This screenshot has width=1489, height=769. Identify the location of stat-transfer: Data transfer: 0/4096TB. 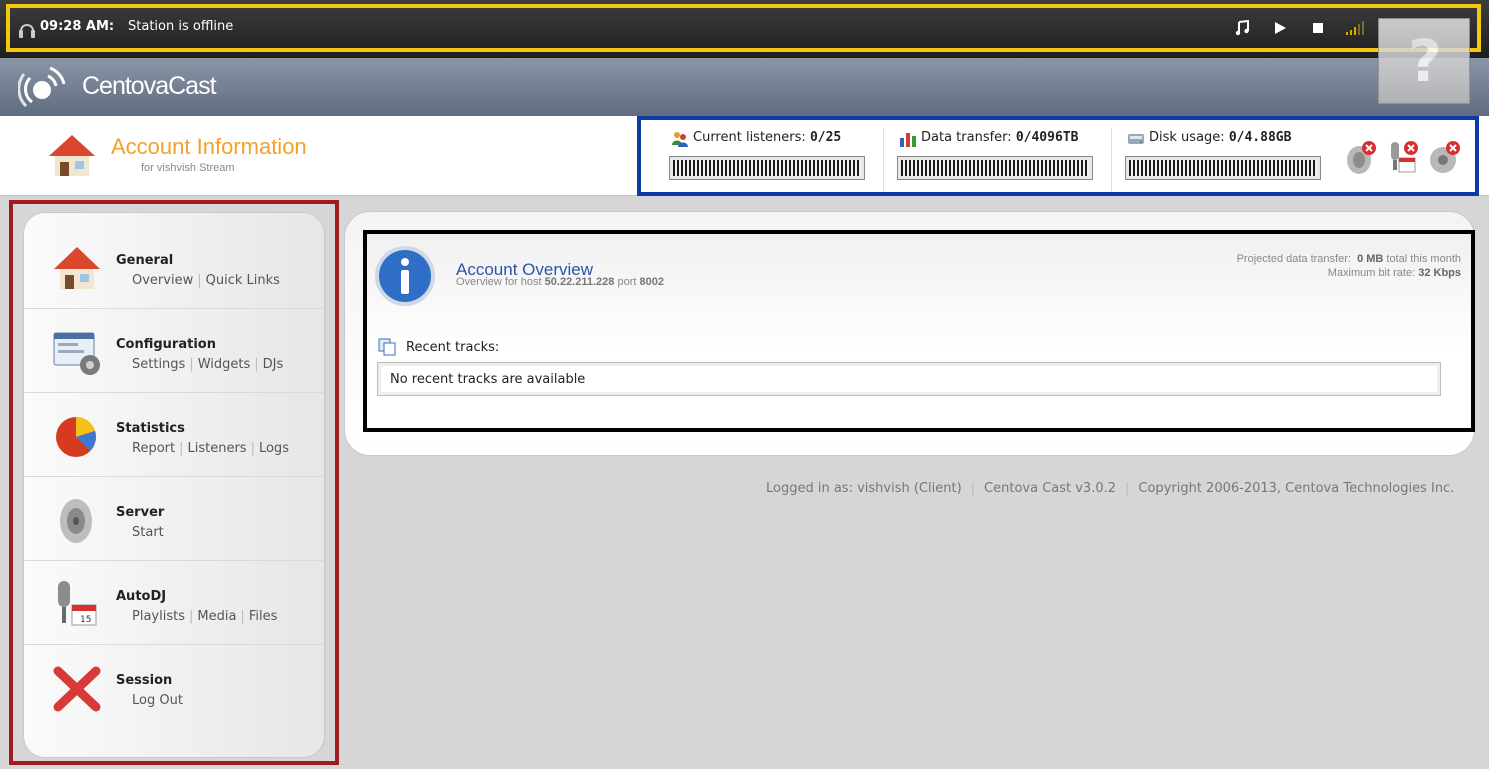
(1004, 160).